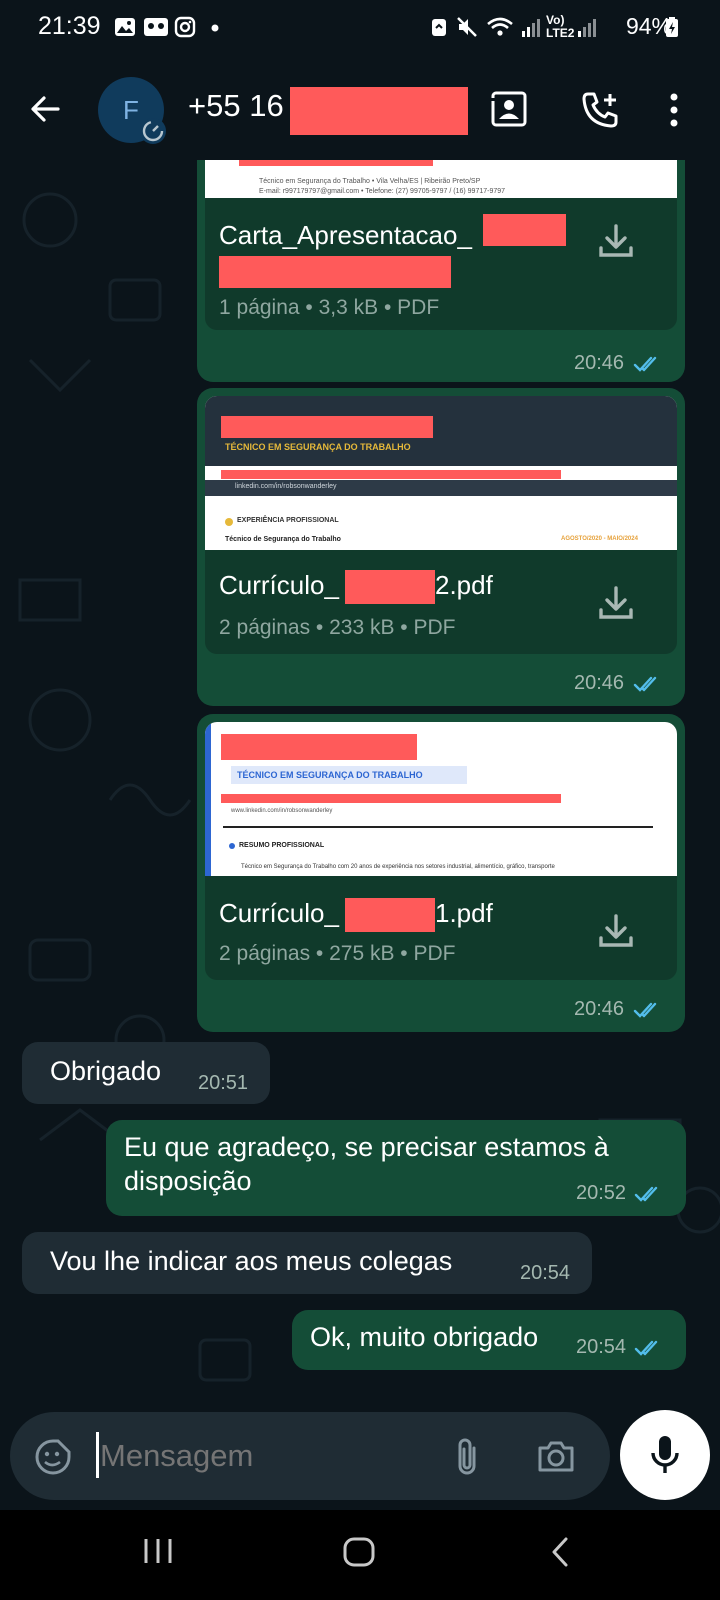 This screenshot has width=720, height=1600. I want to click on microphone-icon, so click(665, 1454).